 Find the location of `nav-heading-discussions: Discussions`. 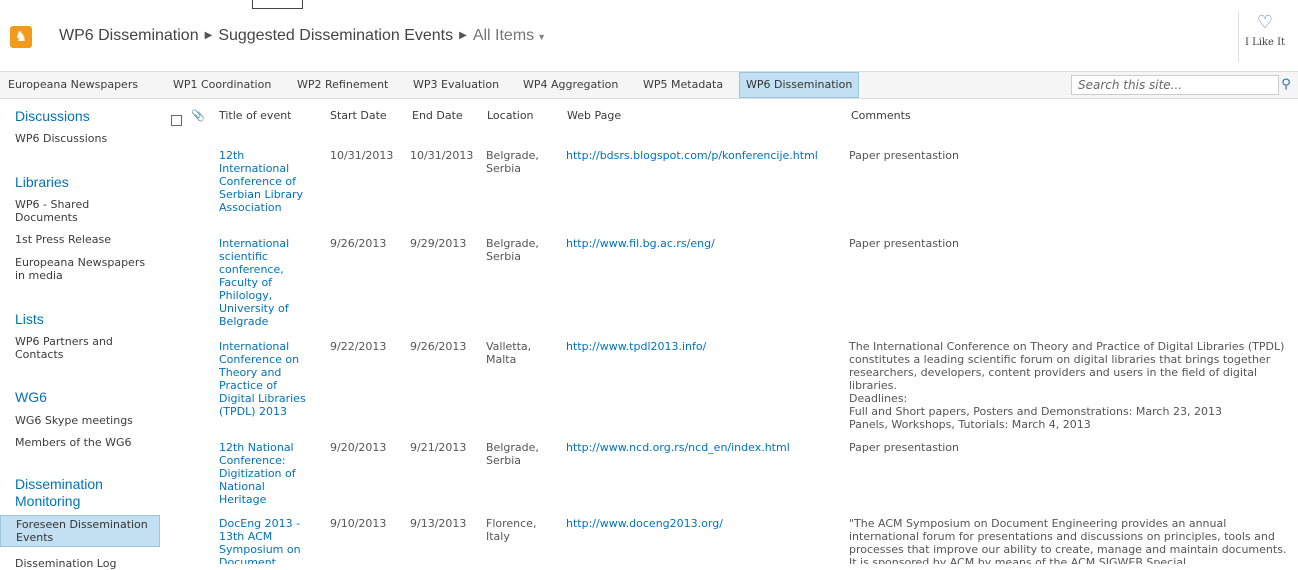

nav-heading-discussions: Discussions is located at coordinates (52, 116).